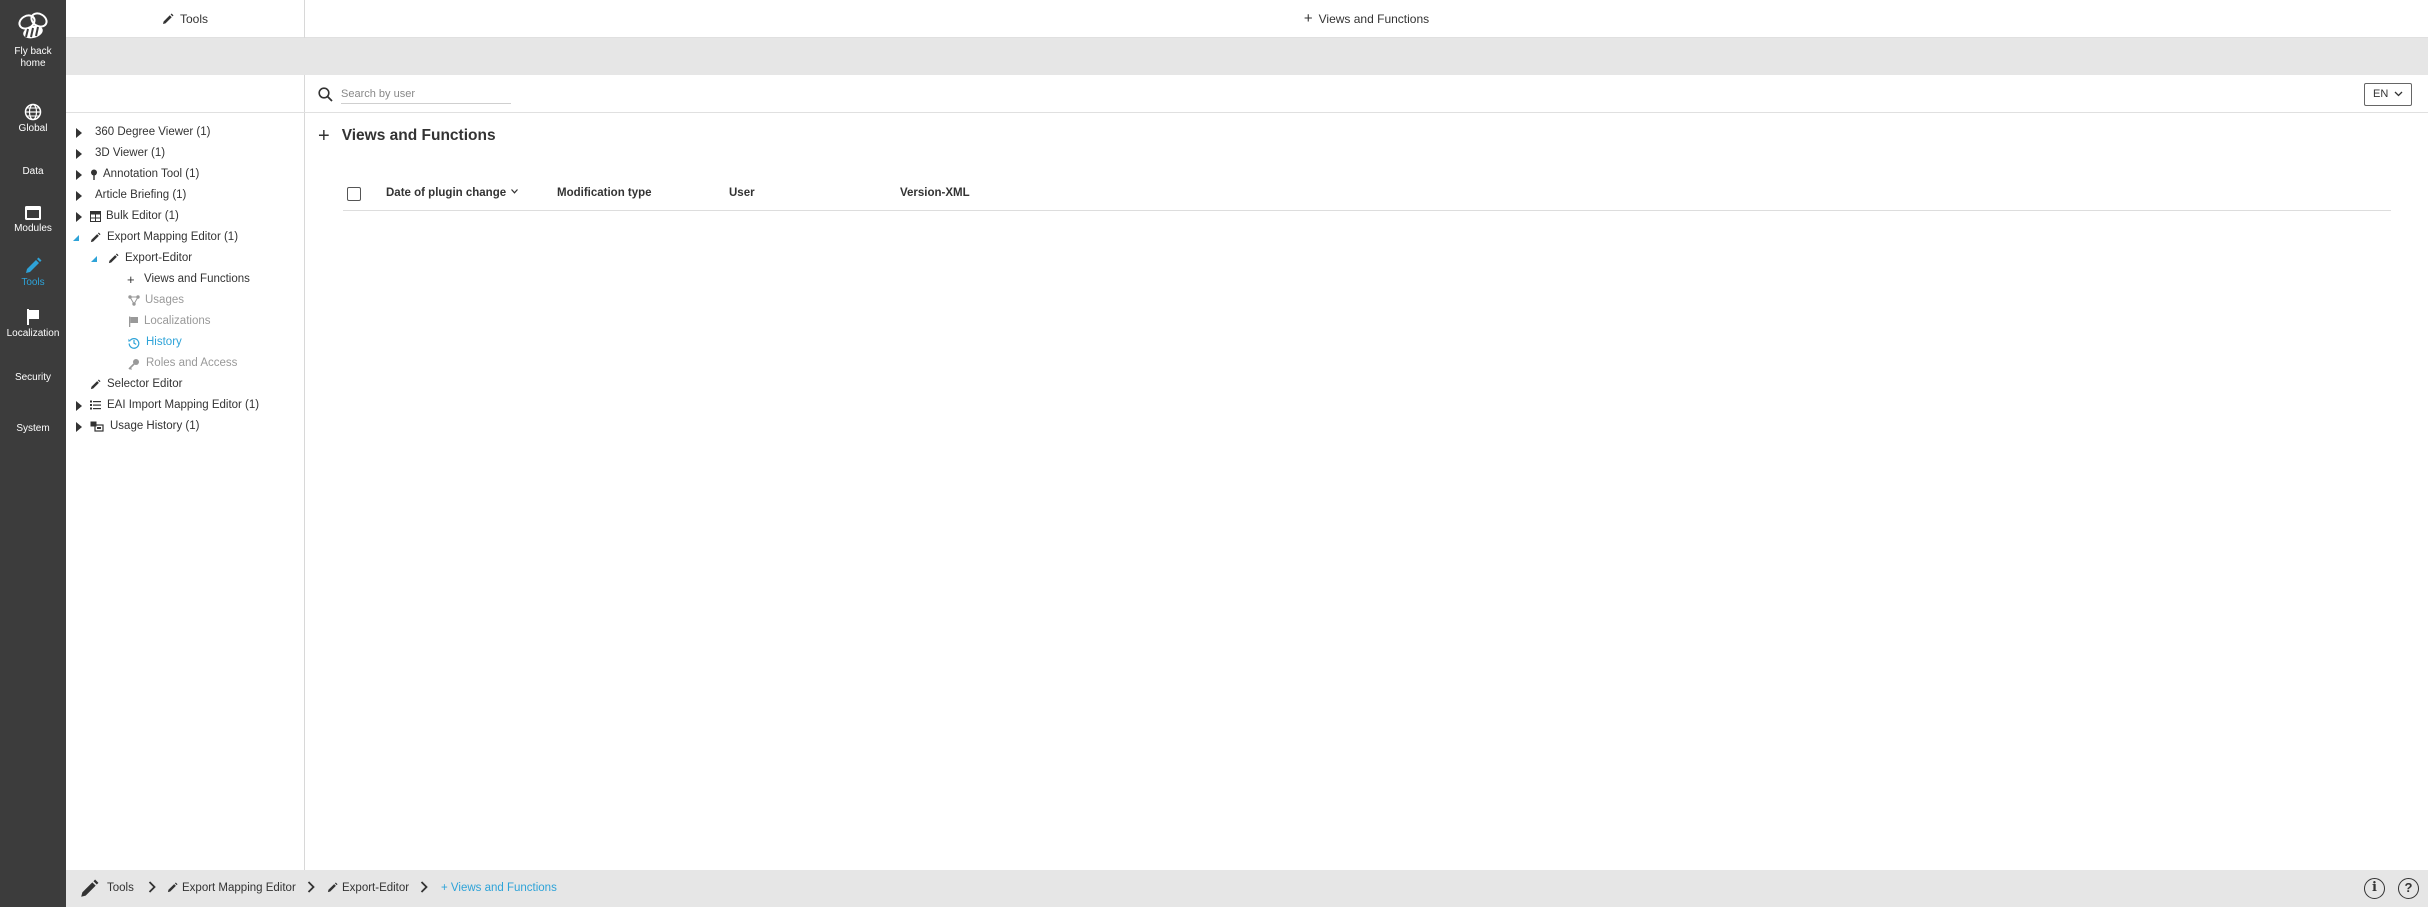  I want to click on tree-item-label: Annotation Tool (1), so click(151, 174).